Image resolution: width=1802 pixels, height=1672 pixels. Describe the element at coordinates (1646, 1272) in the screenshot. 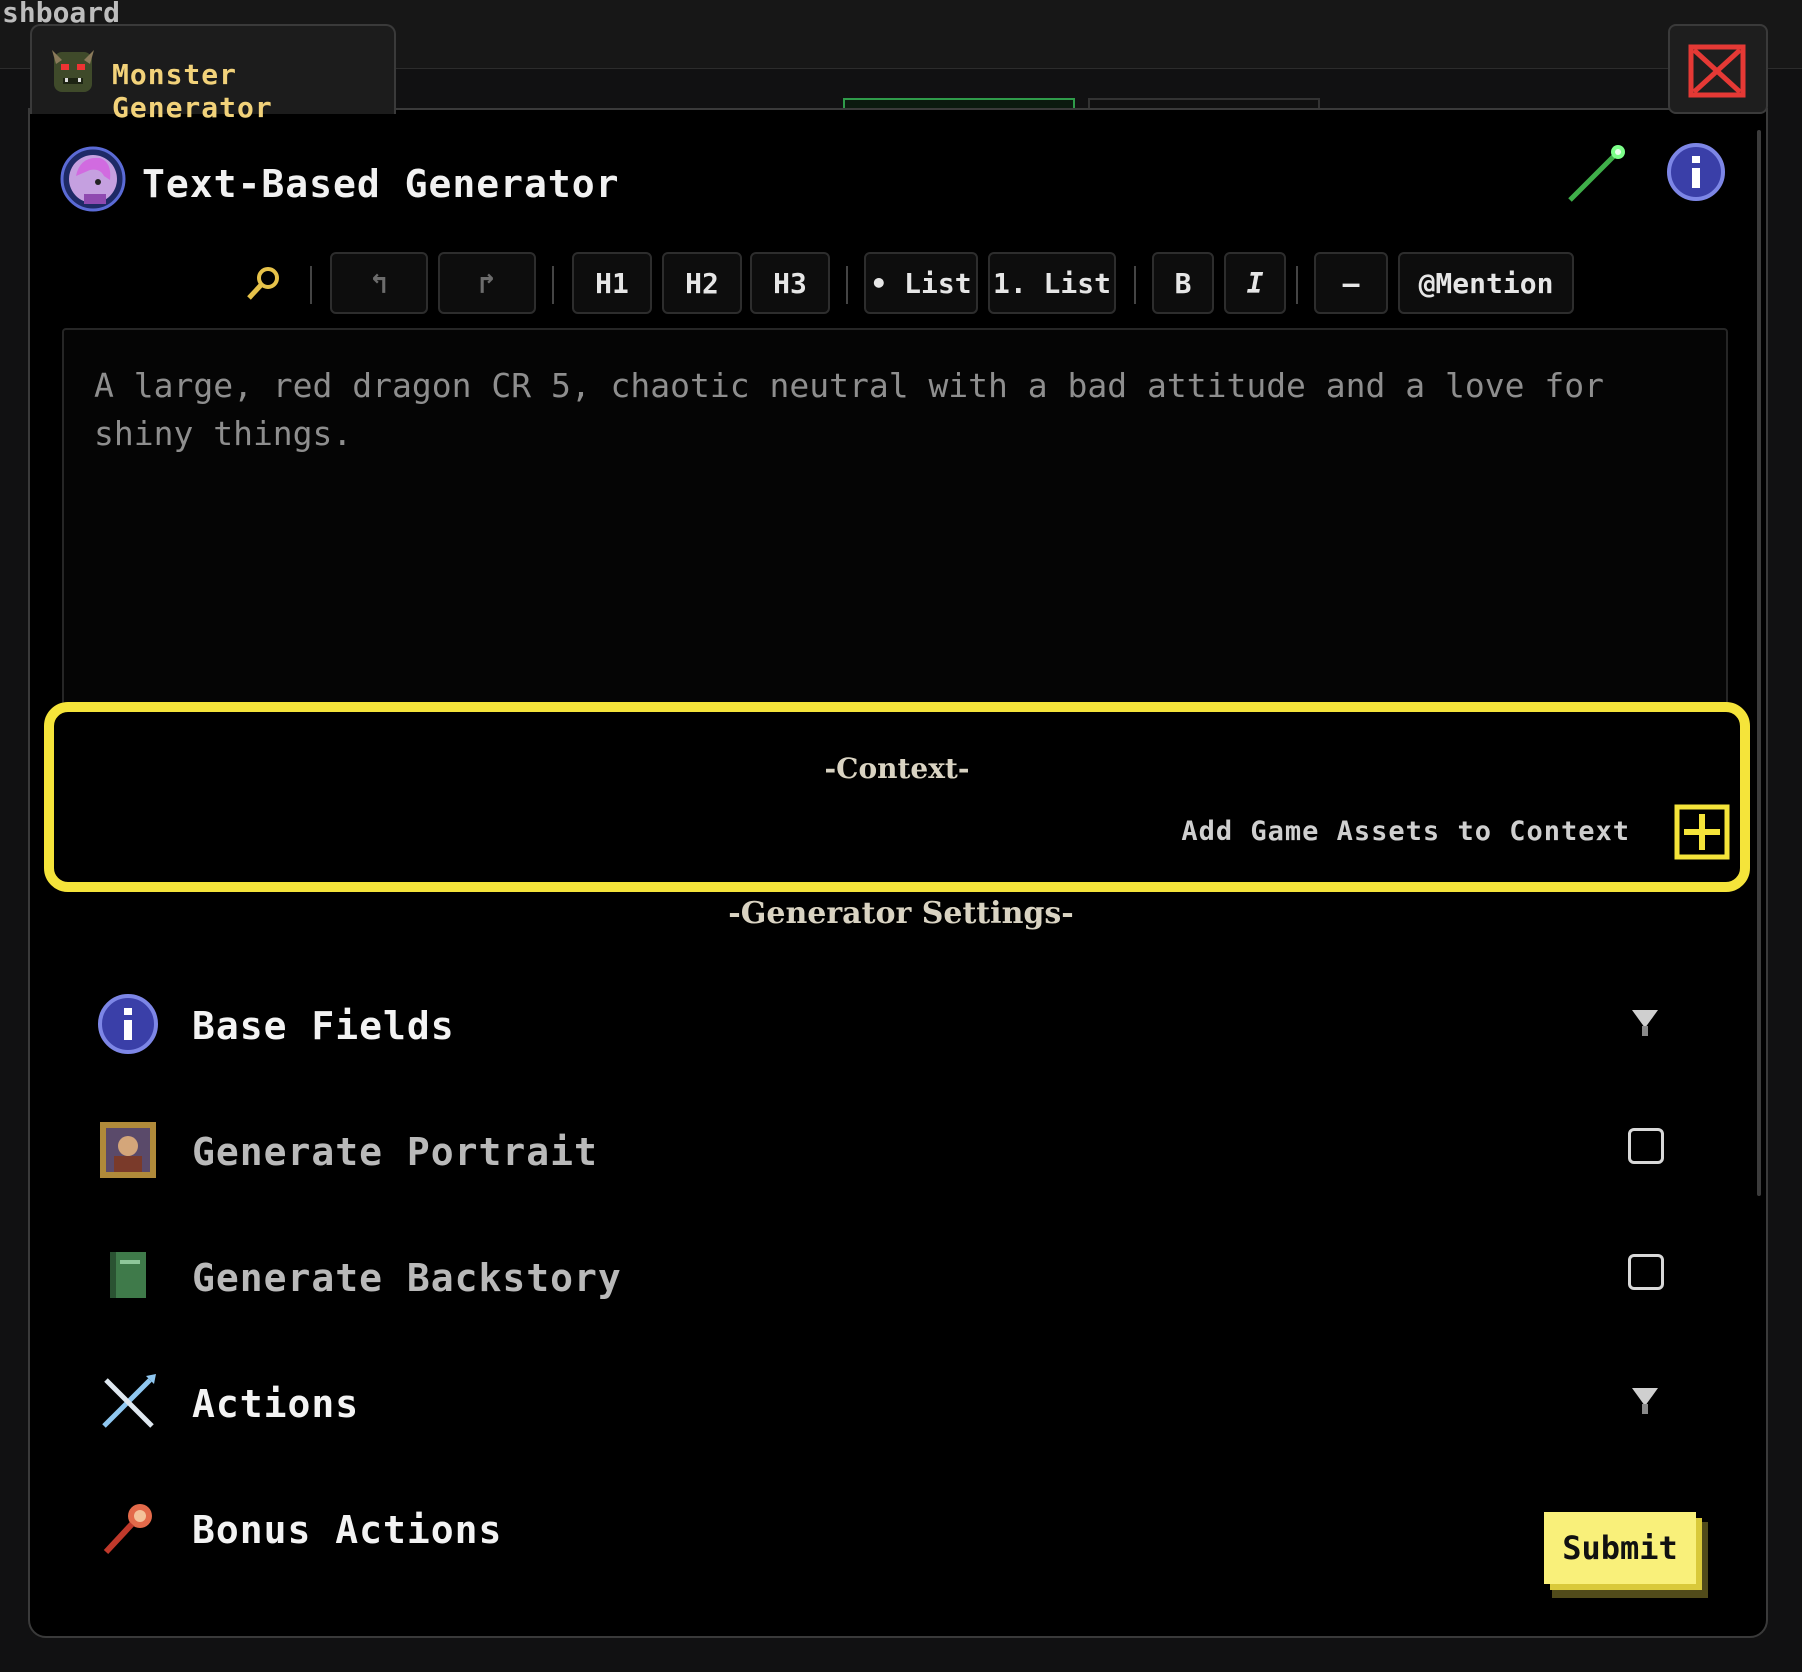

I see `generate-backstory-checkbox` at that location.